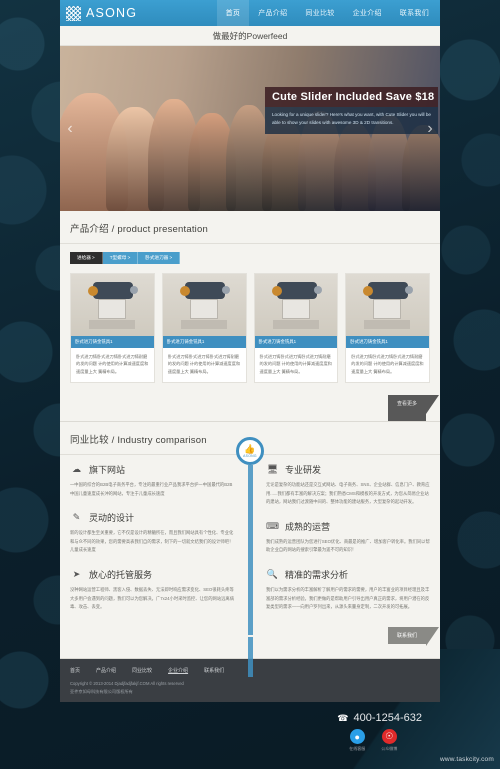 The image size is (500, 769). What do you see at coordinates (76, 469) in the screenshot?
I see `globe-icon: ☁` at bounding box center [76, 469].